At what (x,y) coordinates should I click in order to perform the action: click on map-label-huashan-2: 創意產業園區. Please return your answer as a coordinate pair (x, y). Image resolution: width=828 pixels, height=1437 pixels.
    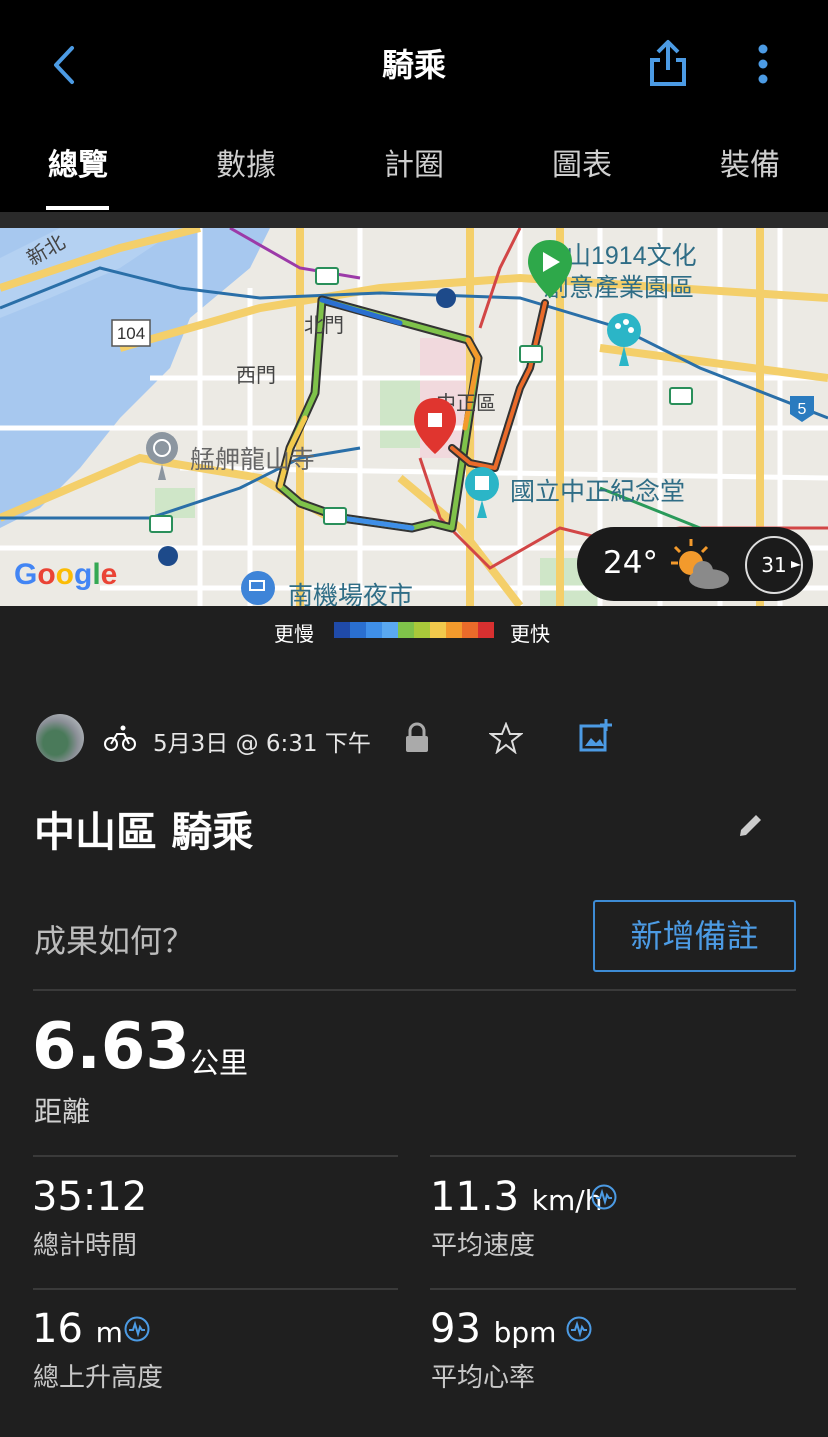
    Looking at the image, I should click on (619, 288).